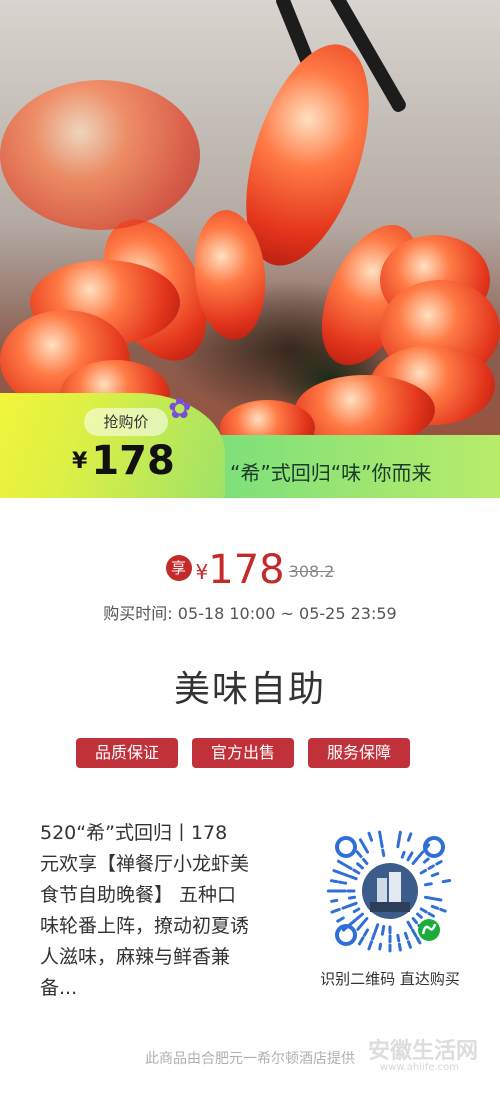 The height and width of the screenshot is (1095, 500). I want to click on badge-official: 官方出售, so click(243, 753).